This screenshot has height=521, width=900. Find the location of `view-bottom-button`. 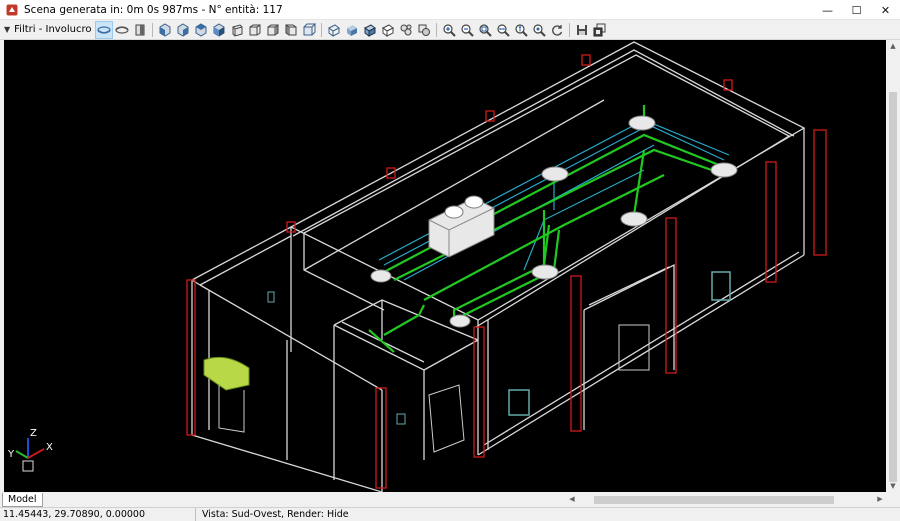

view-bottom-button is located at coordinates (122, 30).